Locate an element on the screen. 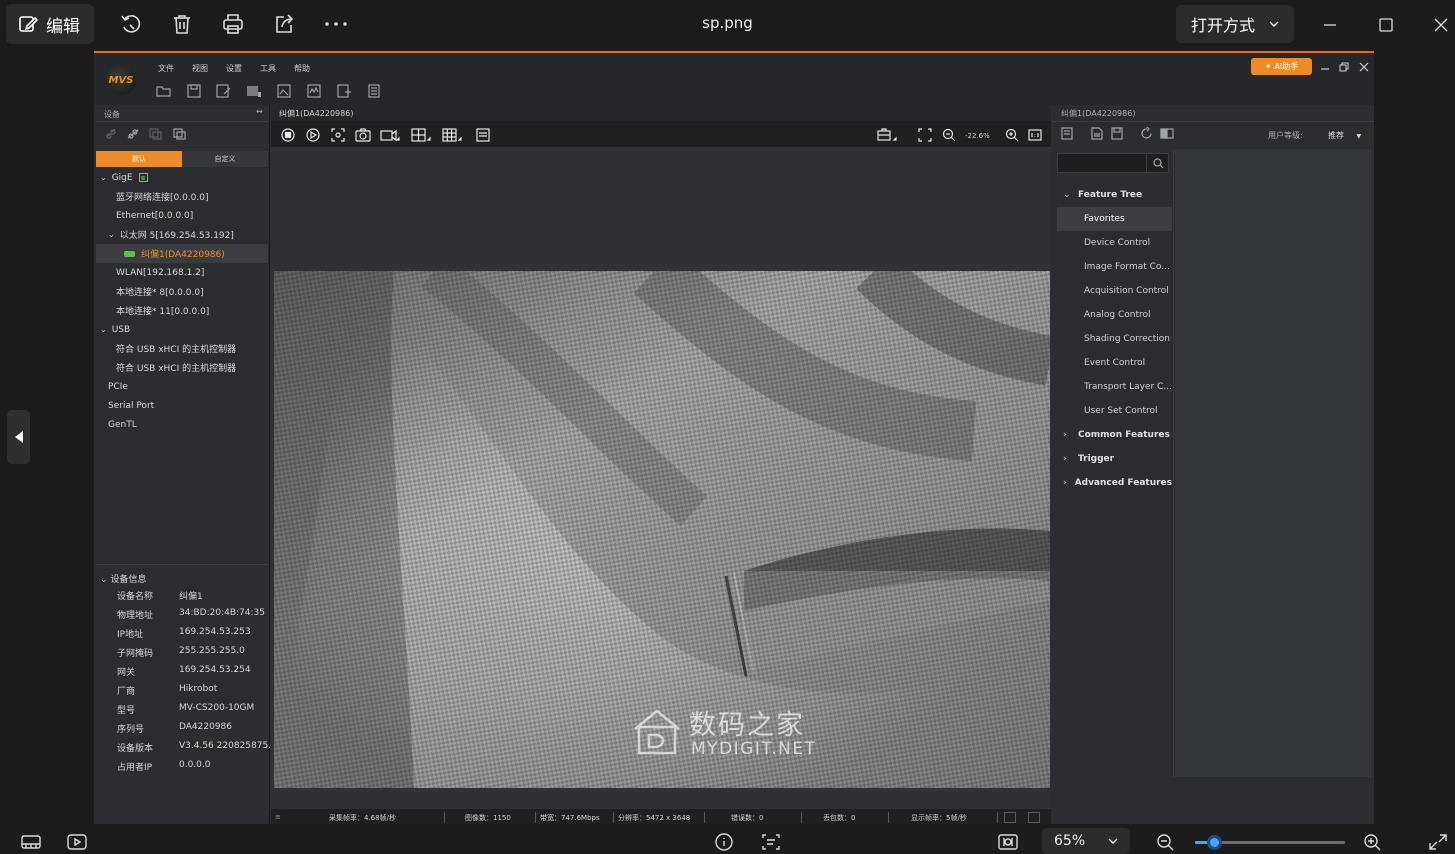 The width and height of the screenshot is (1455, 854). param-page-icon is located at coordinates (1067, 133).